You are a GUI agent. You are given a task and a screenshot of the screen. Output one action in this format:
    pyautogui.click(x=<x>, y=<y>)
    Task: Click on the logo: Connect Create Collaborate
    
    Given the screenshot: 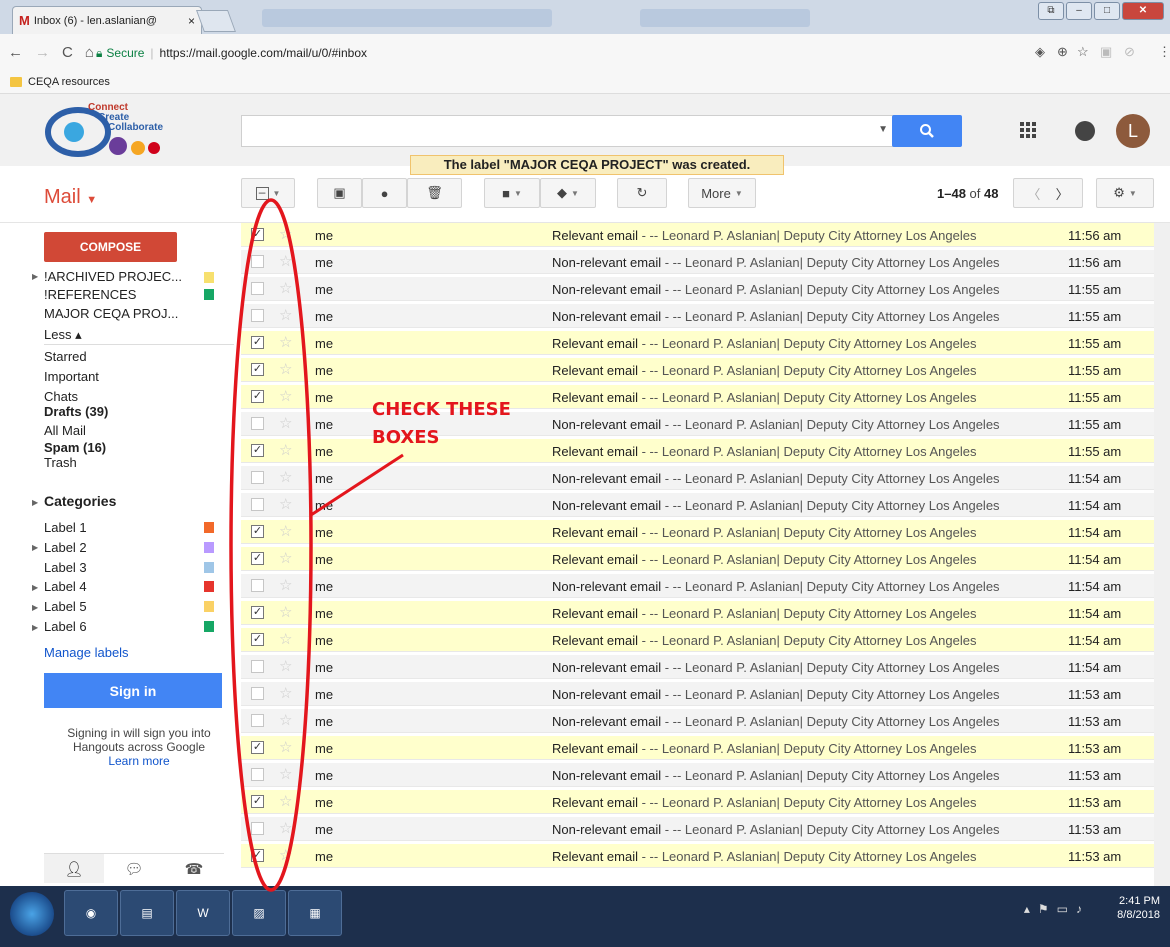 What is the action you would take?
    pyautogui.click(x=130, y=131)
    